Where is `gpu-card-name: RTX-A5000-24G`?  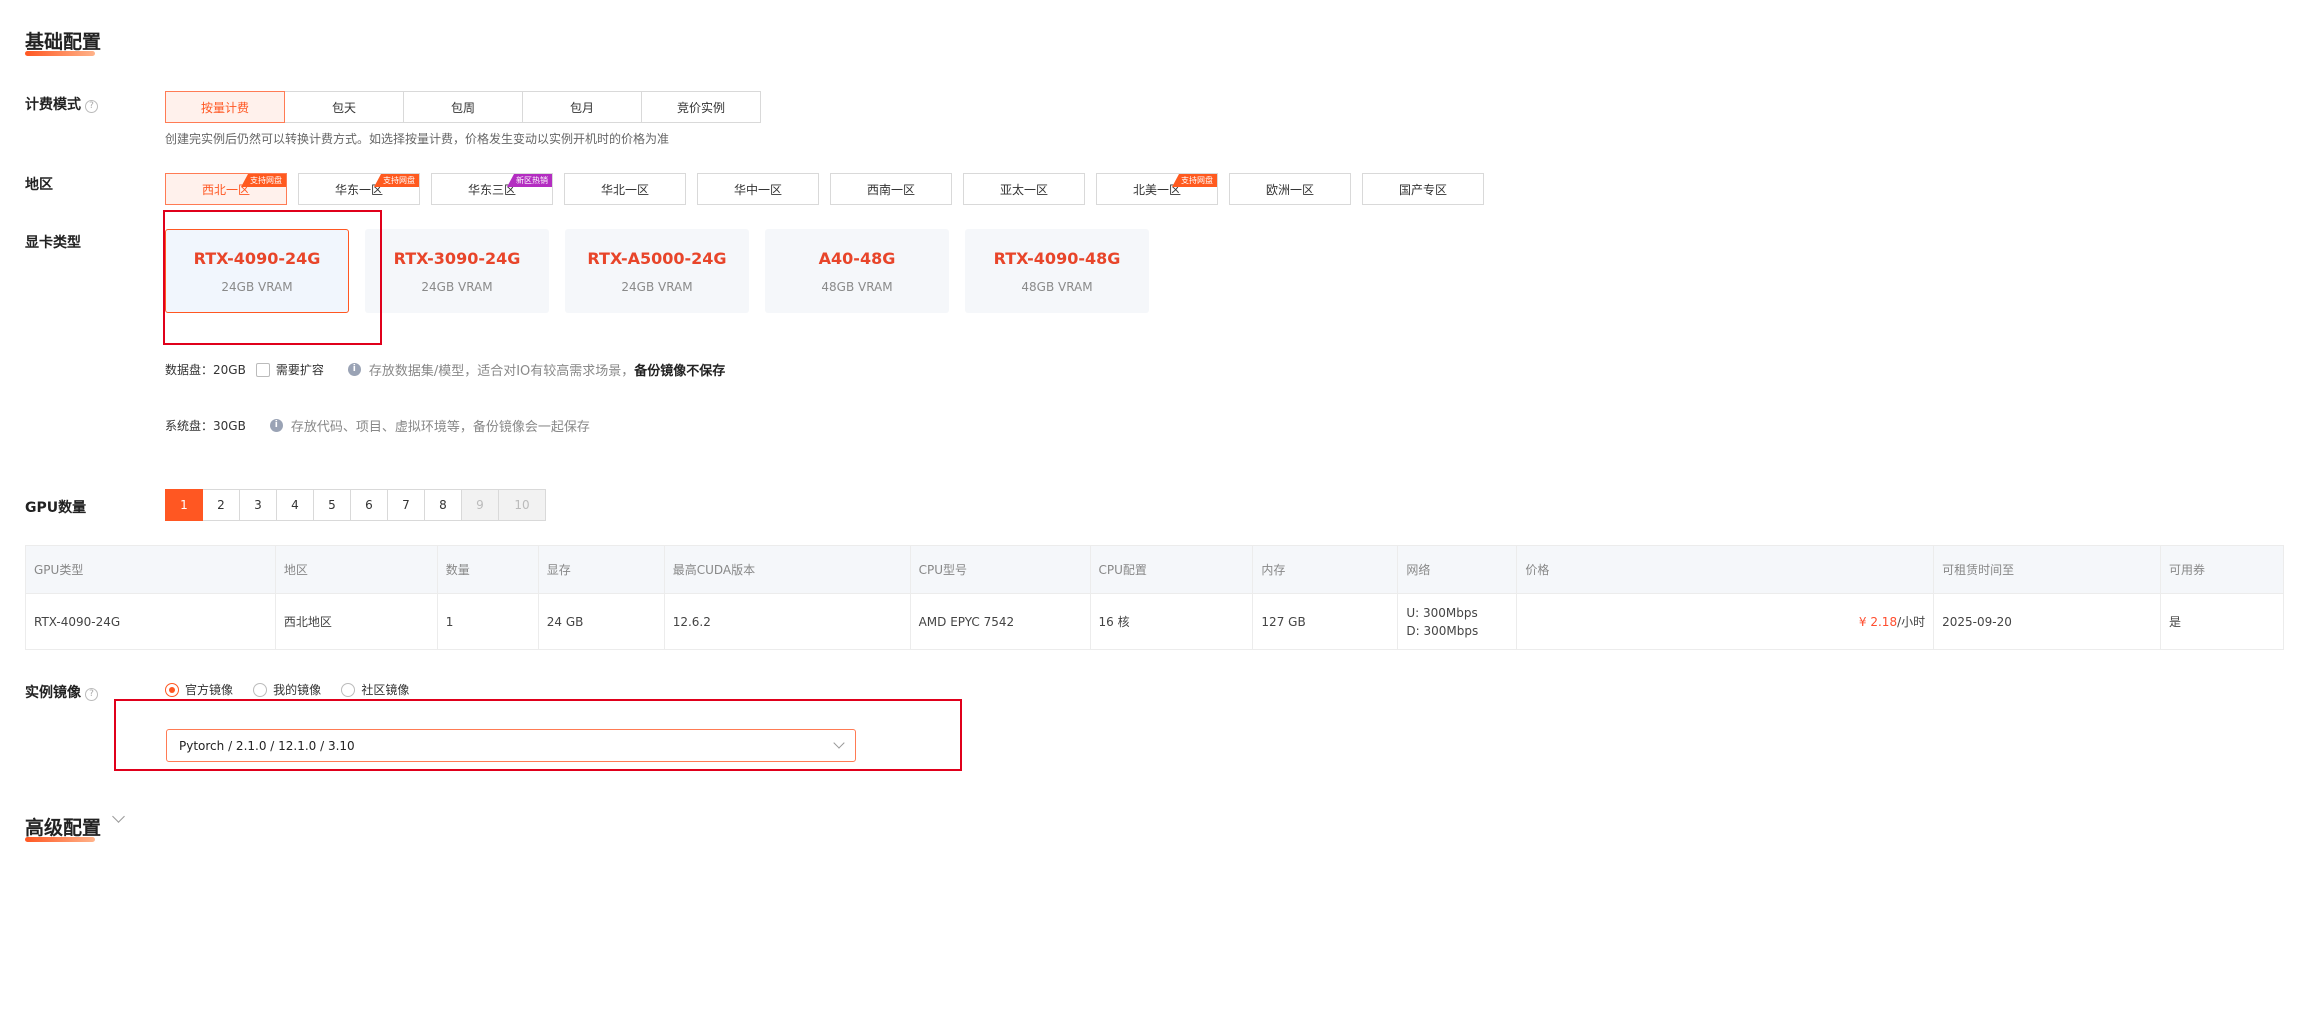 gpu-card-name: RTX-A5000-24G is located at coordinates (657, 258).